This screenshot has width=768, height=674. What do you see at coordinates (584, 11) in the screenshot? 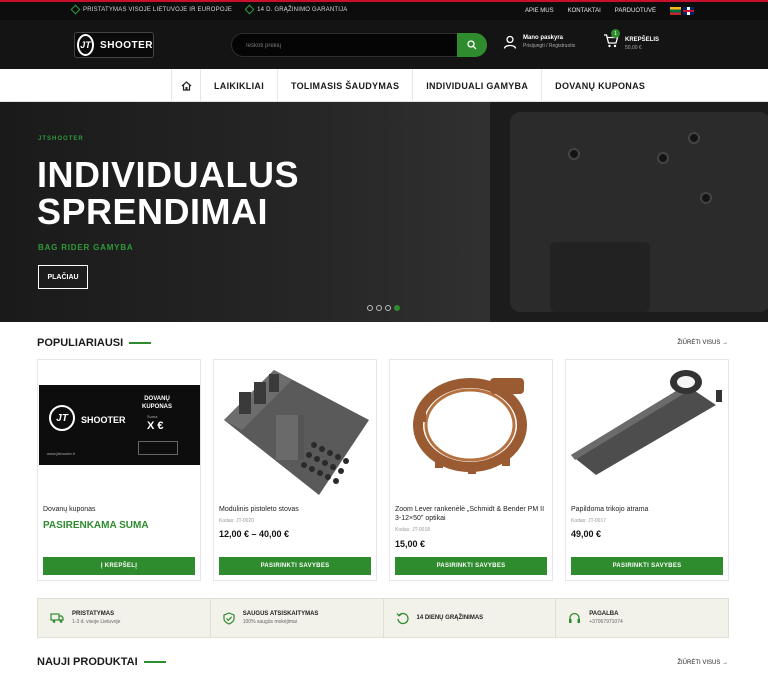
I see `contacts-link: KONTAKTAI` at bounding box center [584, 11].